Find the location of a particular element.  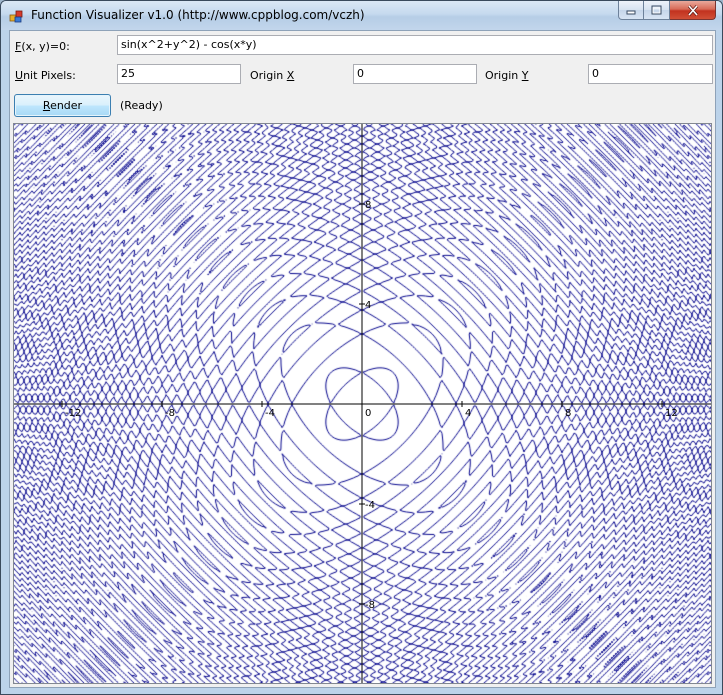

x-tick-label: -8 is located at coordinates (170, 413).